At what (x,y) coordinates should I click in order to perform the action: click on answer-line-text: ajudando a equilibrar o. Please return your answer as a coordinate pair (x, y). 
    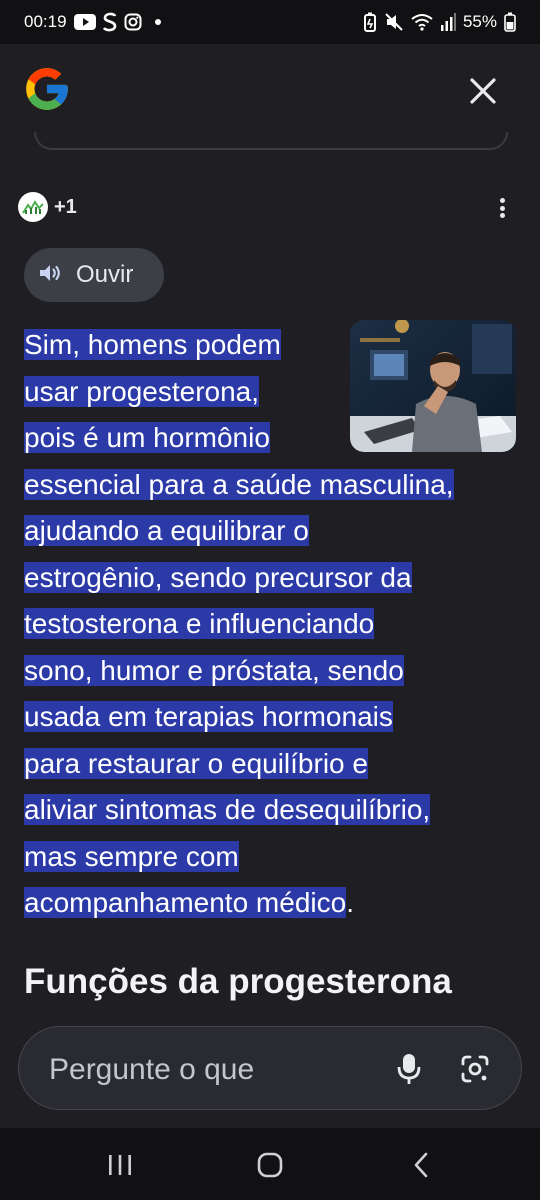
    Looking at the image, I should click on (166, 530).